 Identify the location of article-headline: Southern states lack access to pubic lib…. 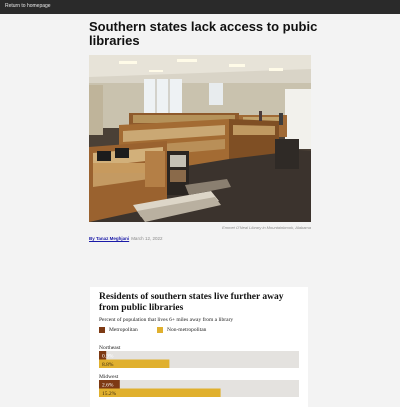
(203, 33).